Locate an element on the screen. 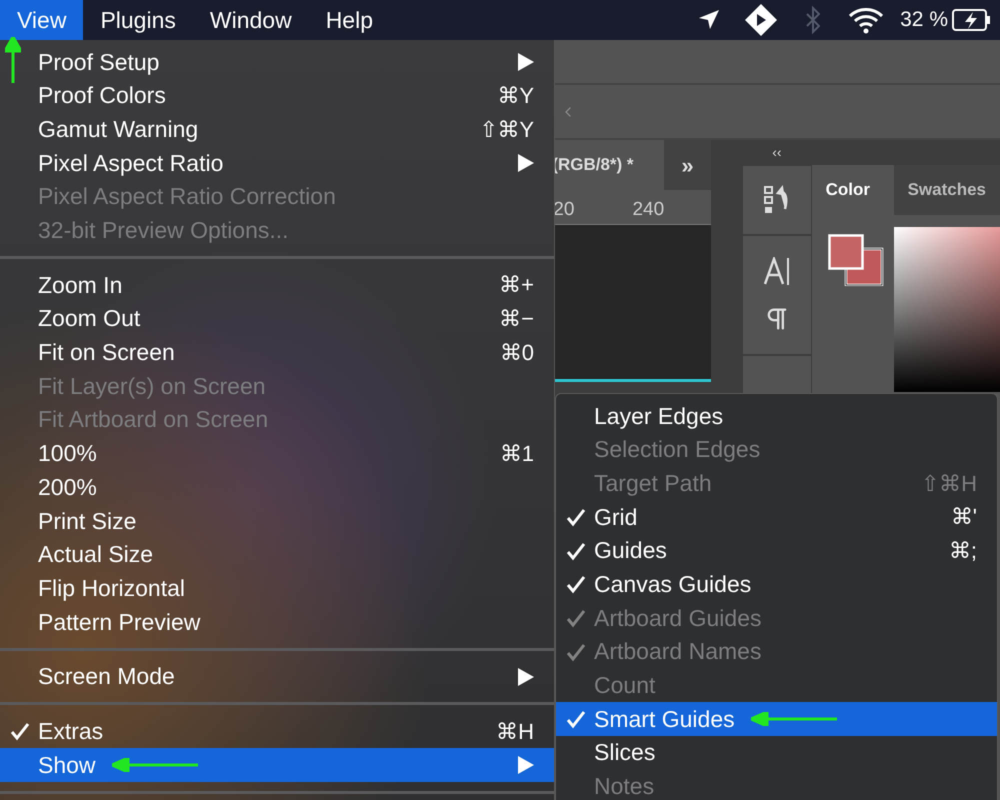 This screenshot has width=1000, height=800. menu-item: 200% is located at coordinates (277, 487).